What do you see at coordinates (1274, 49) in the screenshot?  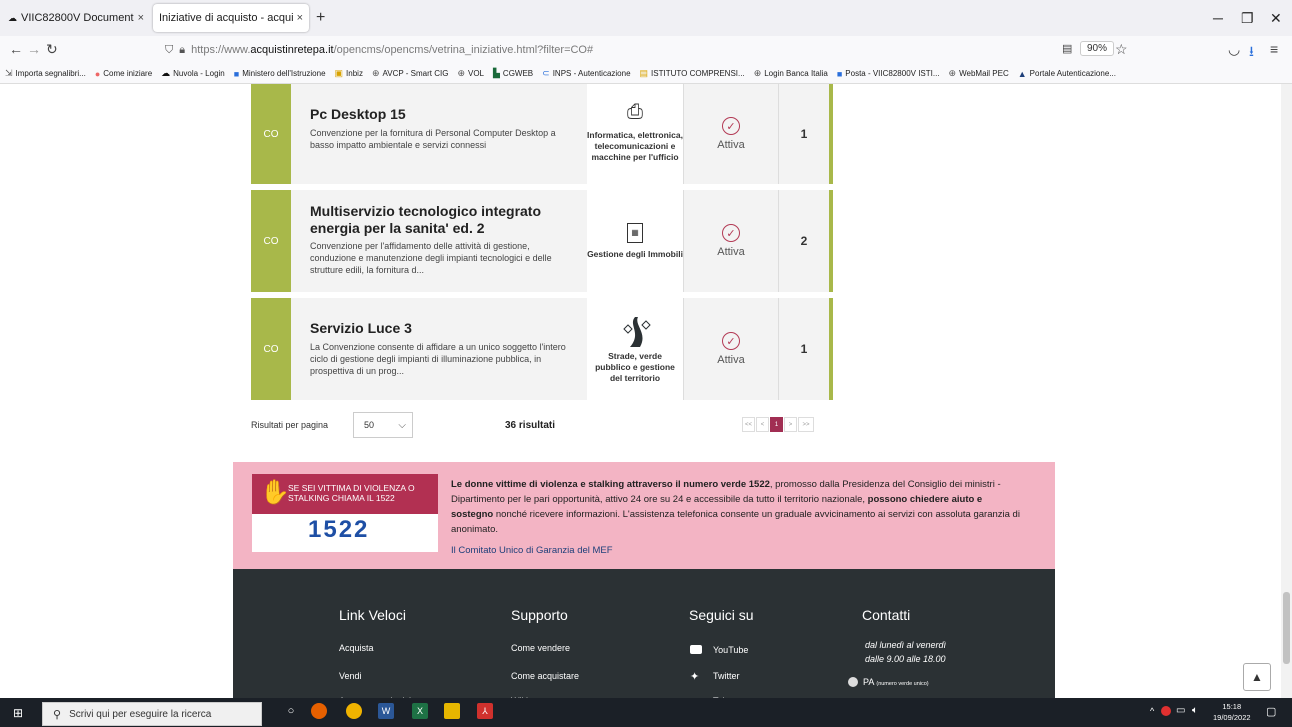 I see `menu-icon: ≡` at bounding box center [1274, 49].